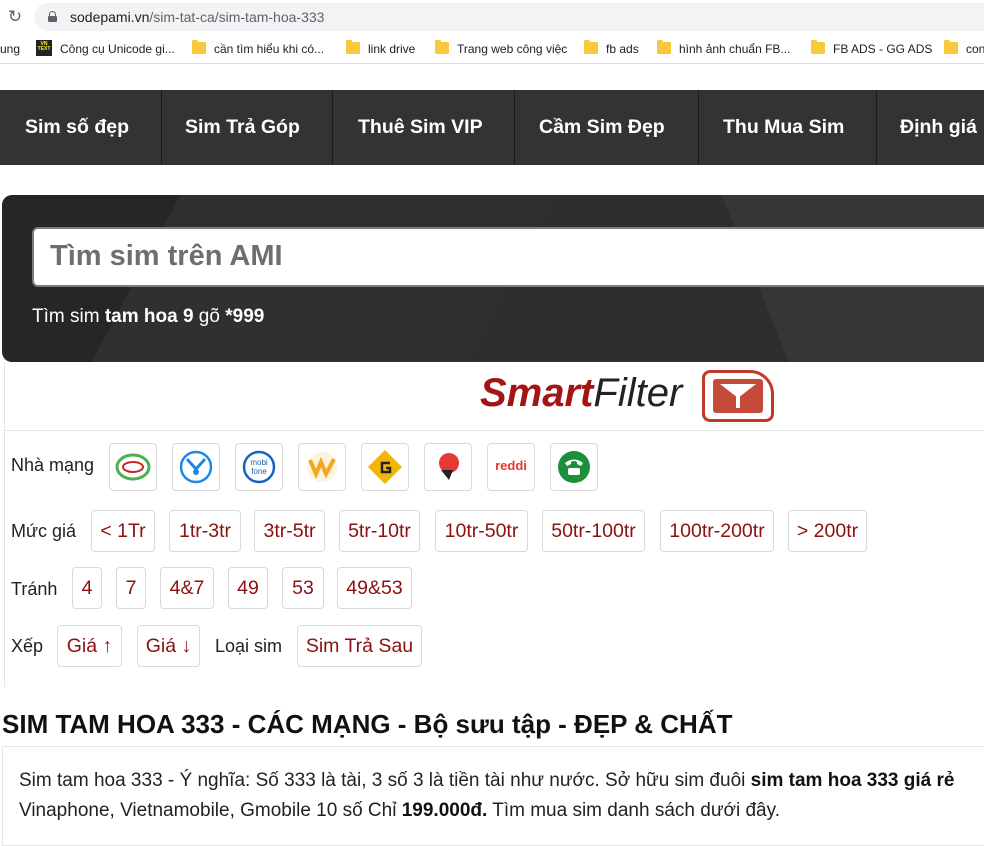  Describe the element at coordinates (187, 588) in the screenshot. I see `avoid-filter-chip: 4&7` at that location.